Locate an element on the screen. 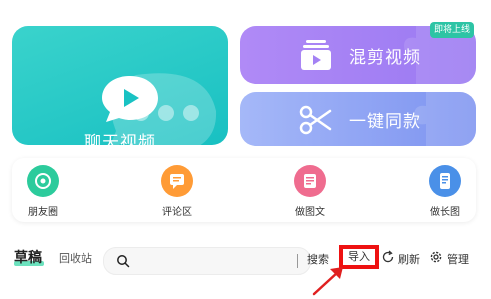 The image size is (491, 299). red-arrow-annotation-icon is located at coordinates (327, 281).